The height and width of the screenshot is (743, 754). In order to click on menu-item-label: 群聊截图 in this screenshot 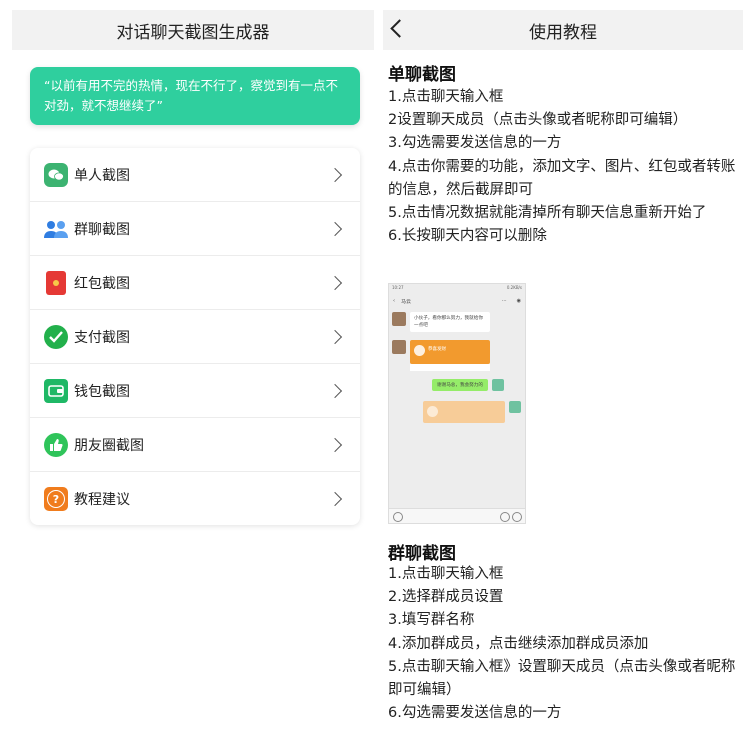, I will do `click(102, 229)`.